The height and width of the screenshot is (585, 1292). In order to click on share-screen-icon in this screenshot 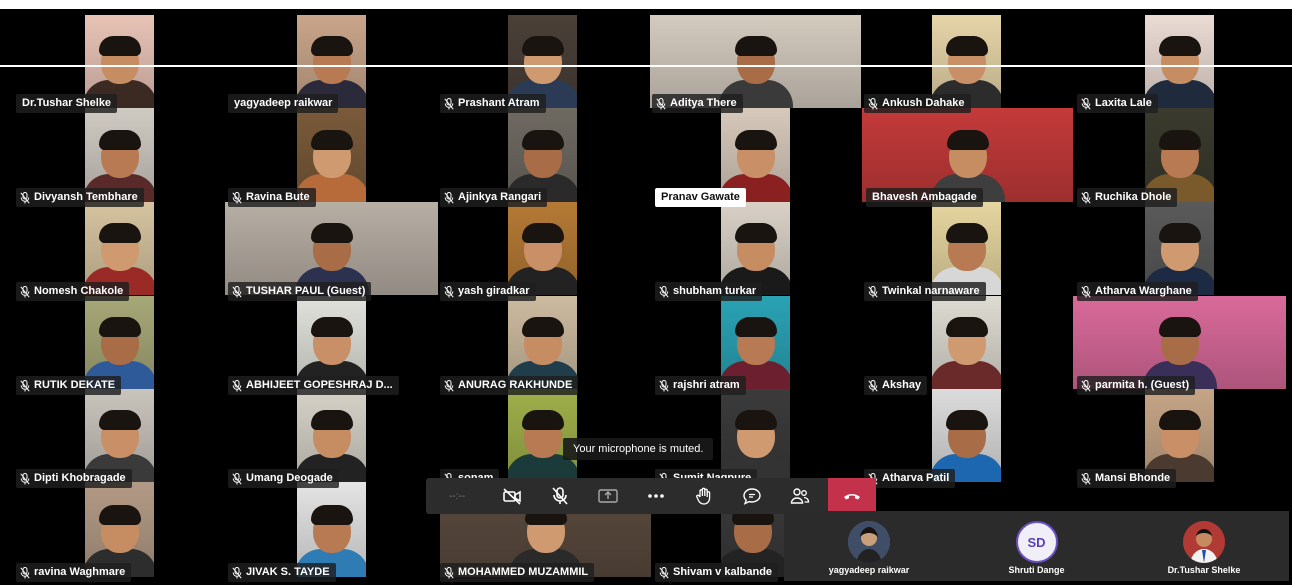, I will do `click(608, 496)`.